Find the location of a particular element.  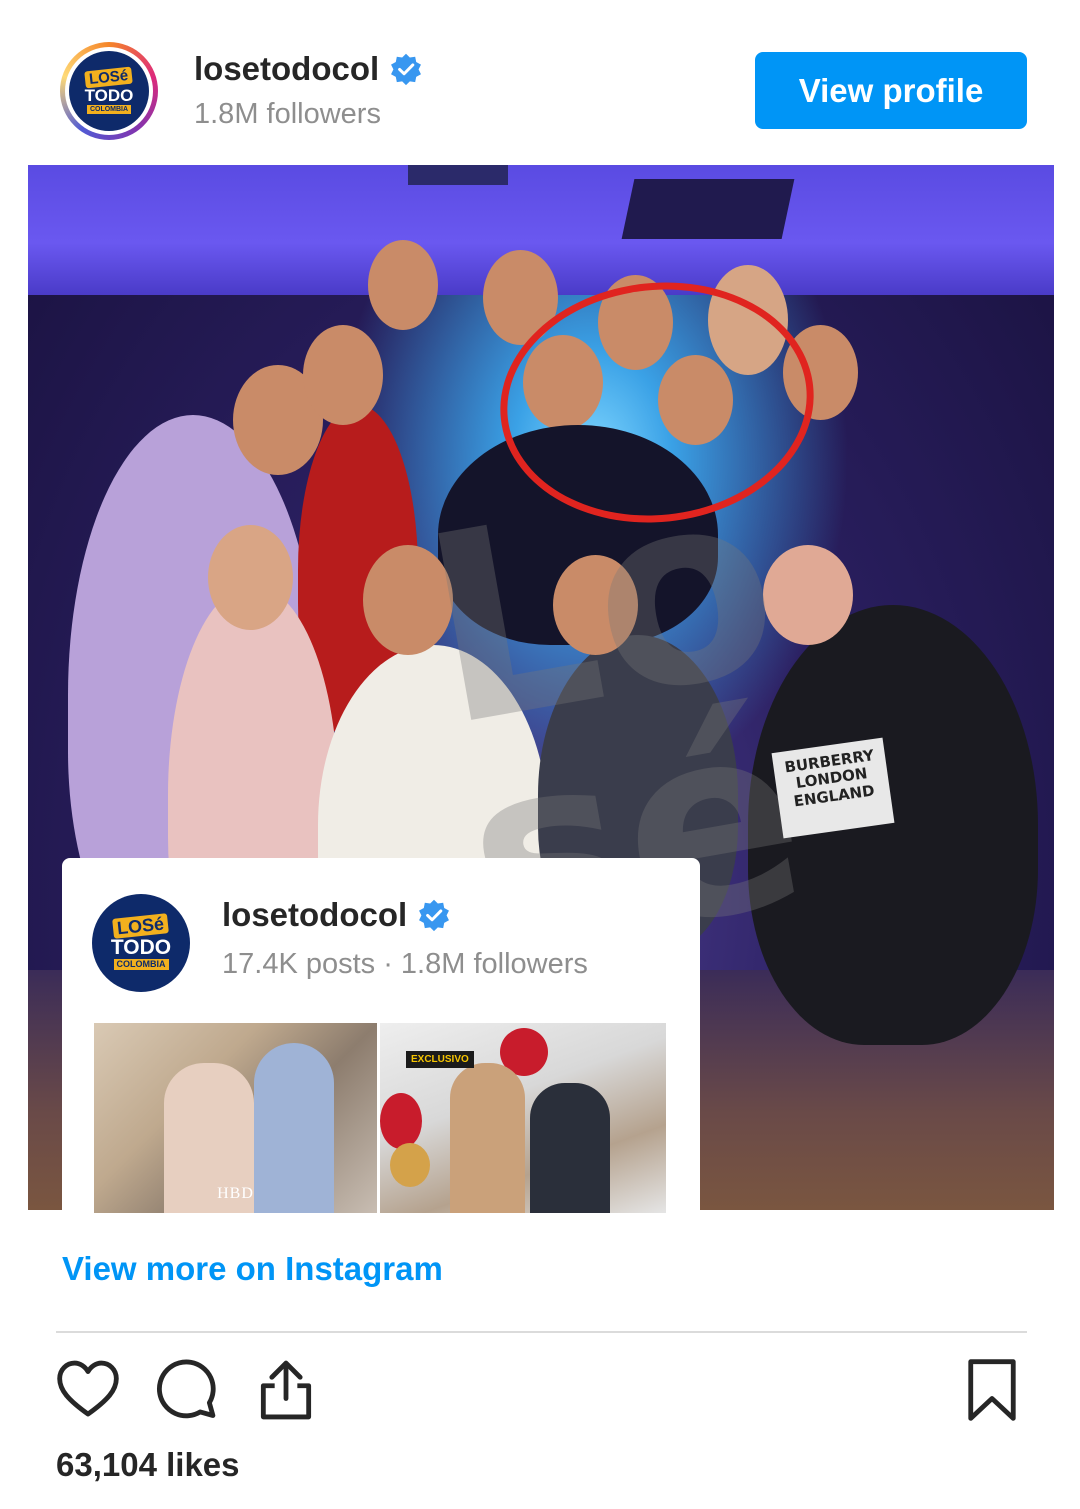

card-username: losetodocol is located at coordinates (336, 915).